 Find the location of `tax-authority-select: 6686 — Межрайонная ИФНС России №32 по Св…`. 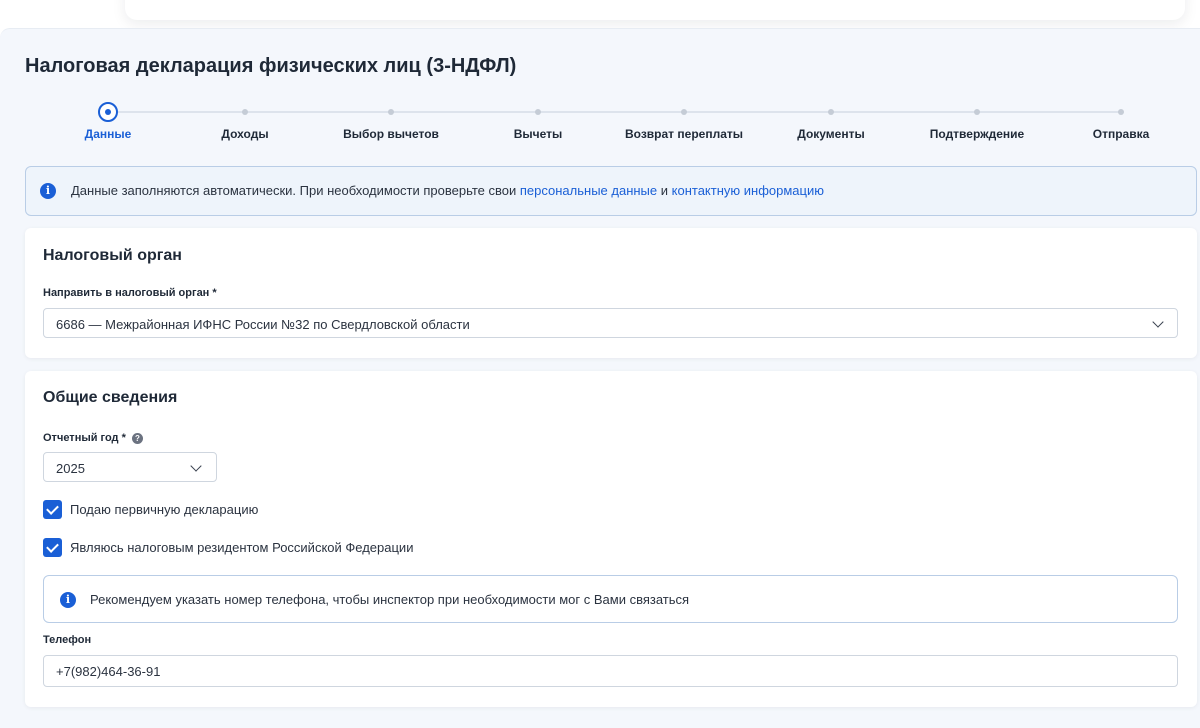

tax-authority-select: 6686 — Межрайонная ИФНС России №32 по Св… is located at coordinates (610, 323).